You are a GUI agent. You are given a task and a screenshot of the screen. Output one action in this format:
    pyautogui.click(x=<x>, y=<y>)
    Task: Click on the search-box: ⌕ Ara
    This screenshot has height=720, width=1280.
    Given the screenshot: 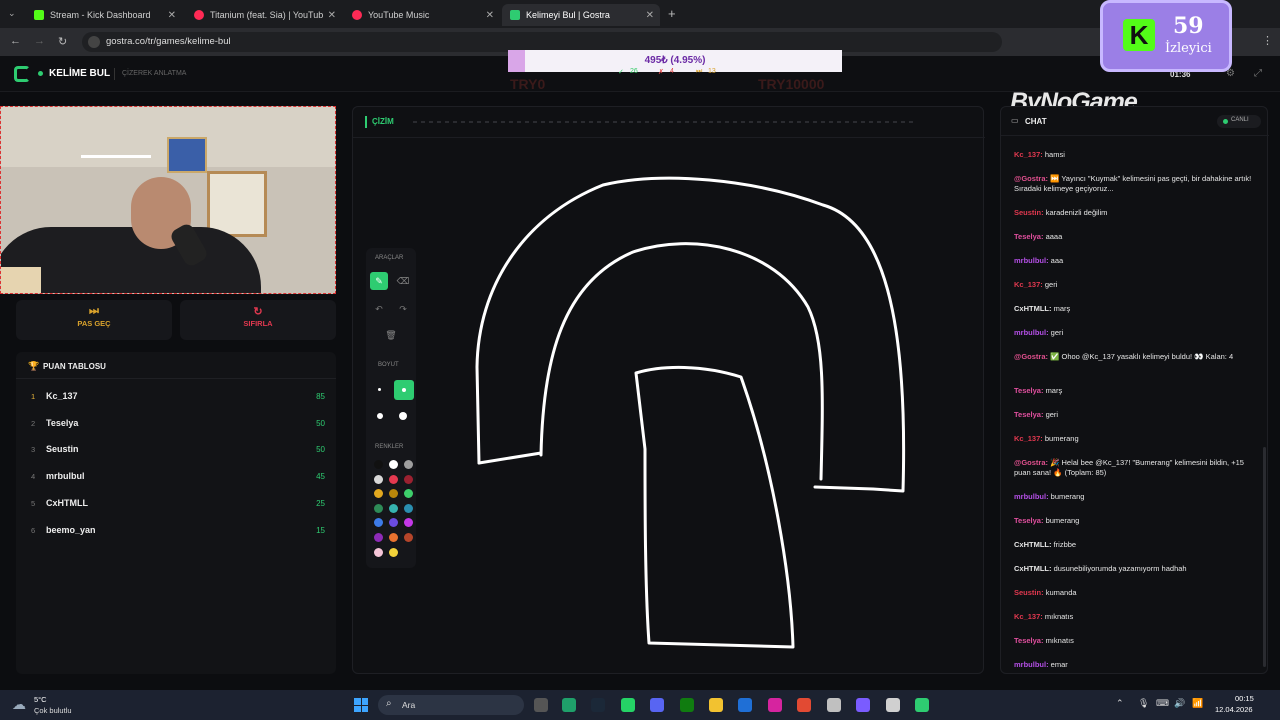 What is the action you would take?
    pyautogui.click(x=451, y=705)
    